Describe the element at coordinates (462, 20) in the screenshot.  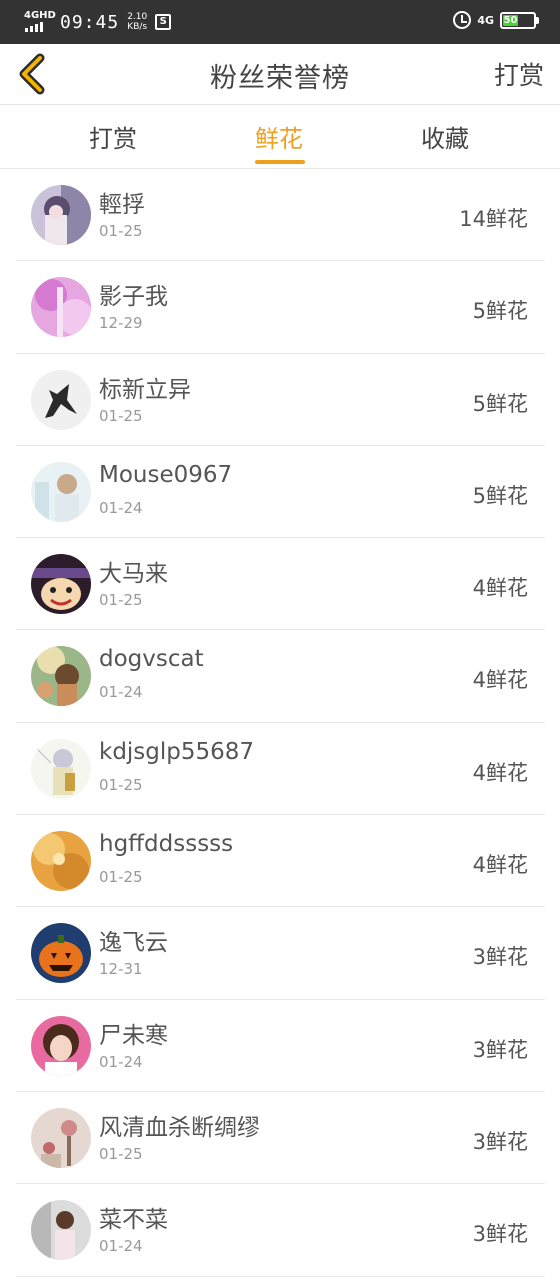
I see `alarm-icon` at that location.